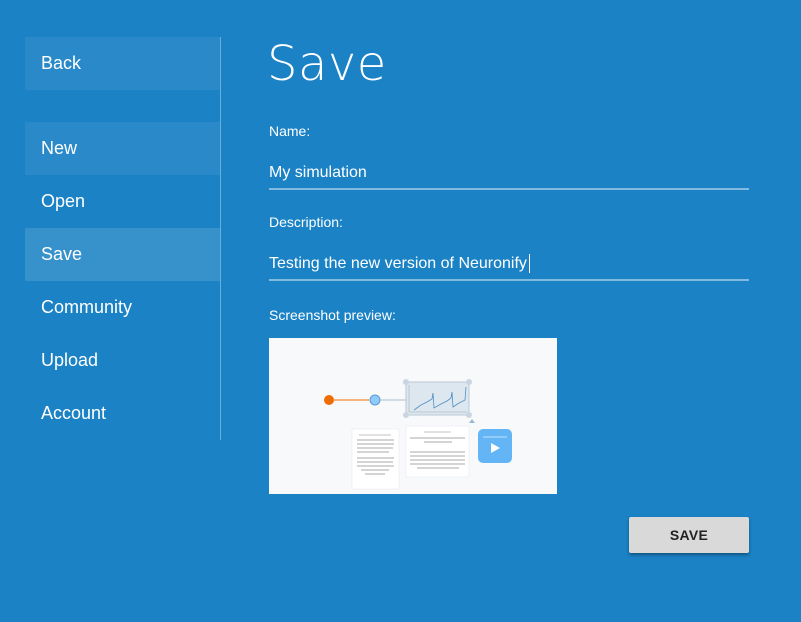 The width and height of the screenshot is (801, 622). I want to click on description-field, so click(509, 265).